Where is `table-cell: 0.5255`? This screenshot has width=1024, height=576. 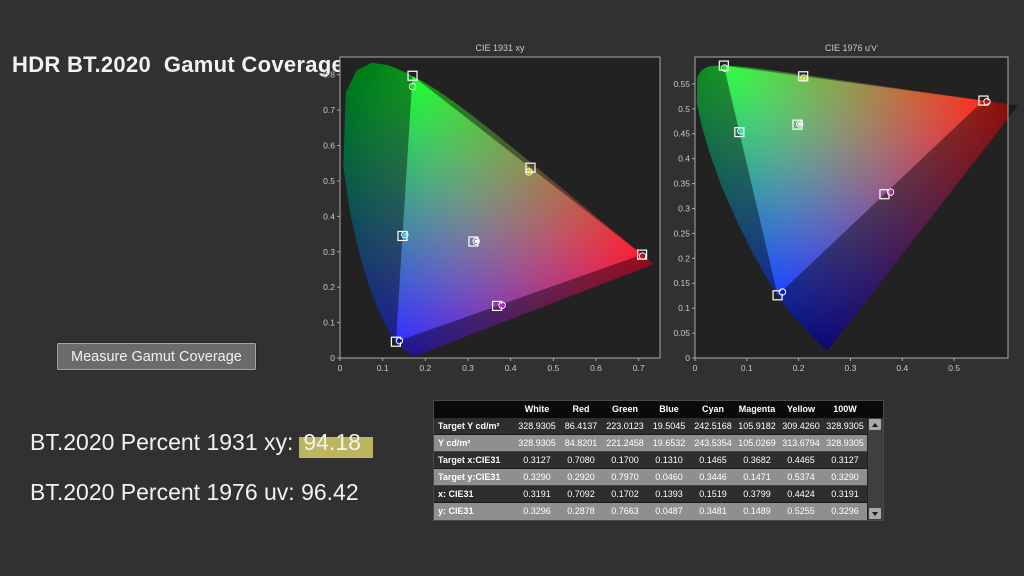
table-cell: 0.5255 is located at coordinates (801, 511).